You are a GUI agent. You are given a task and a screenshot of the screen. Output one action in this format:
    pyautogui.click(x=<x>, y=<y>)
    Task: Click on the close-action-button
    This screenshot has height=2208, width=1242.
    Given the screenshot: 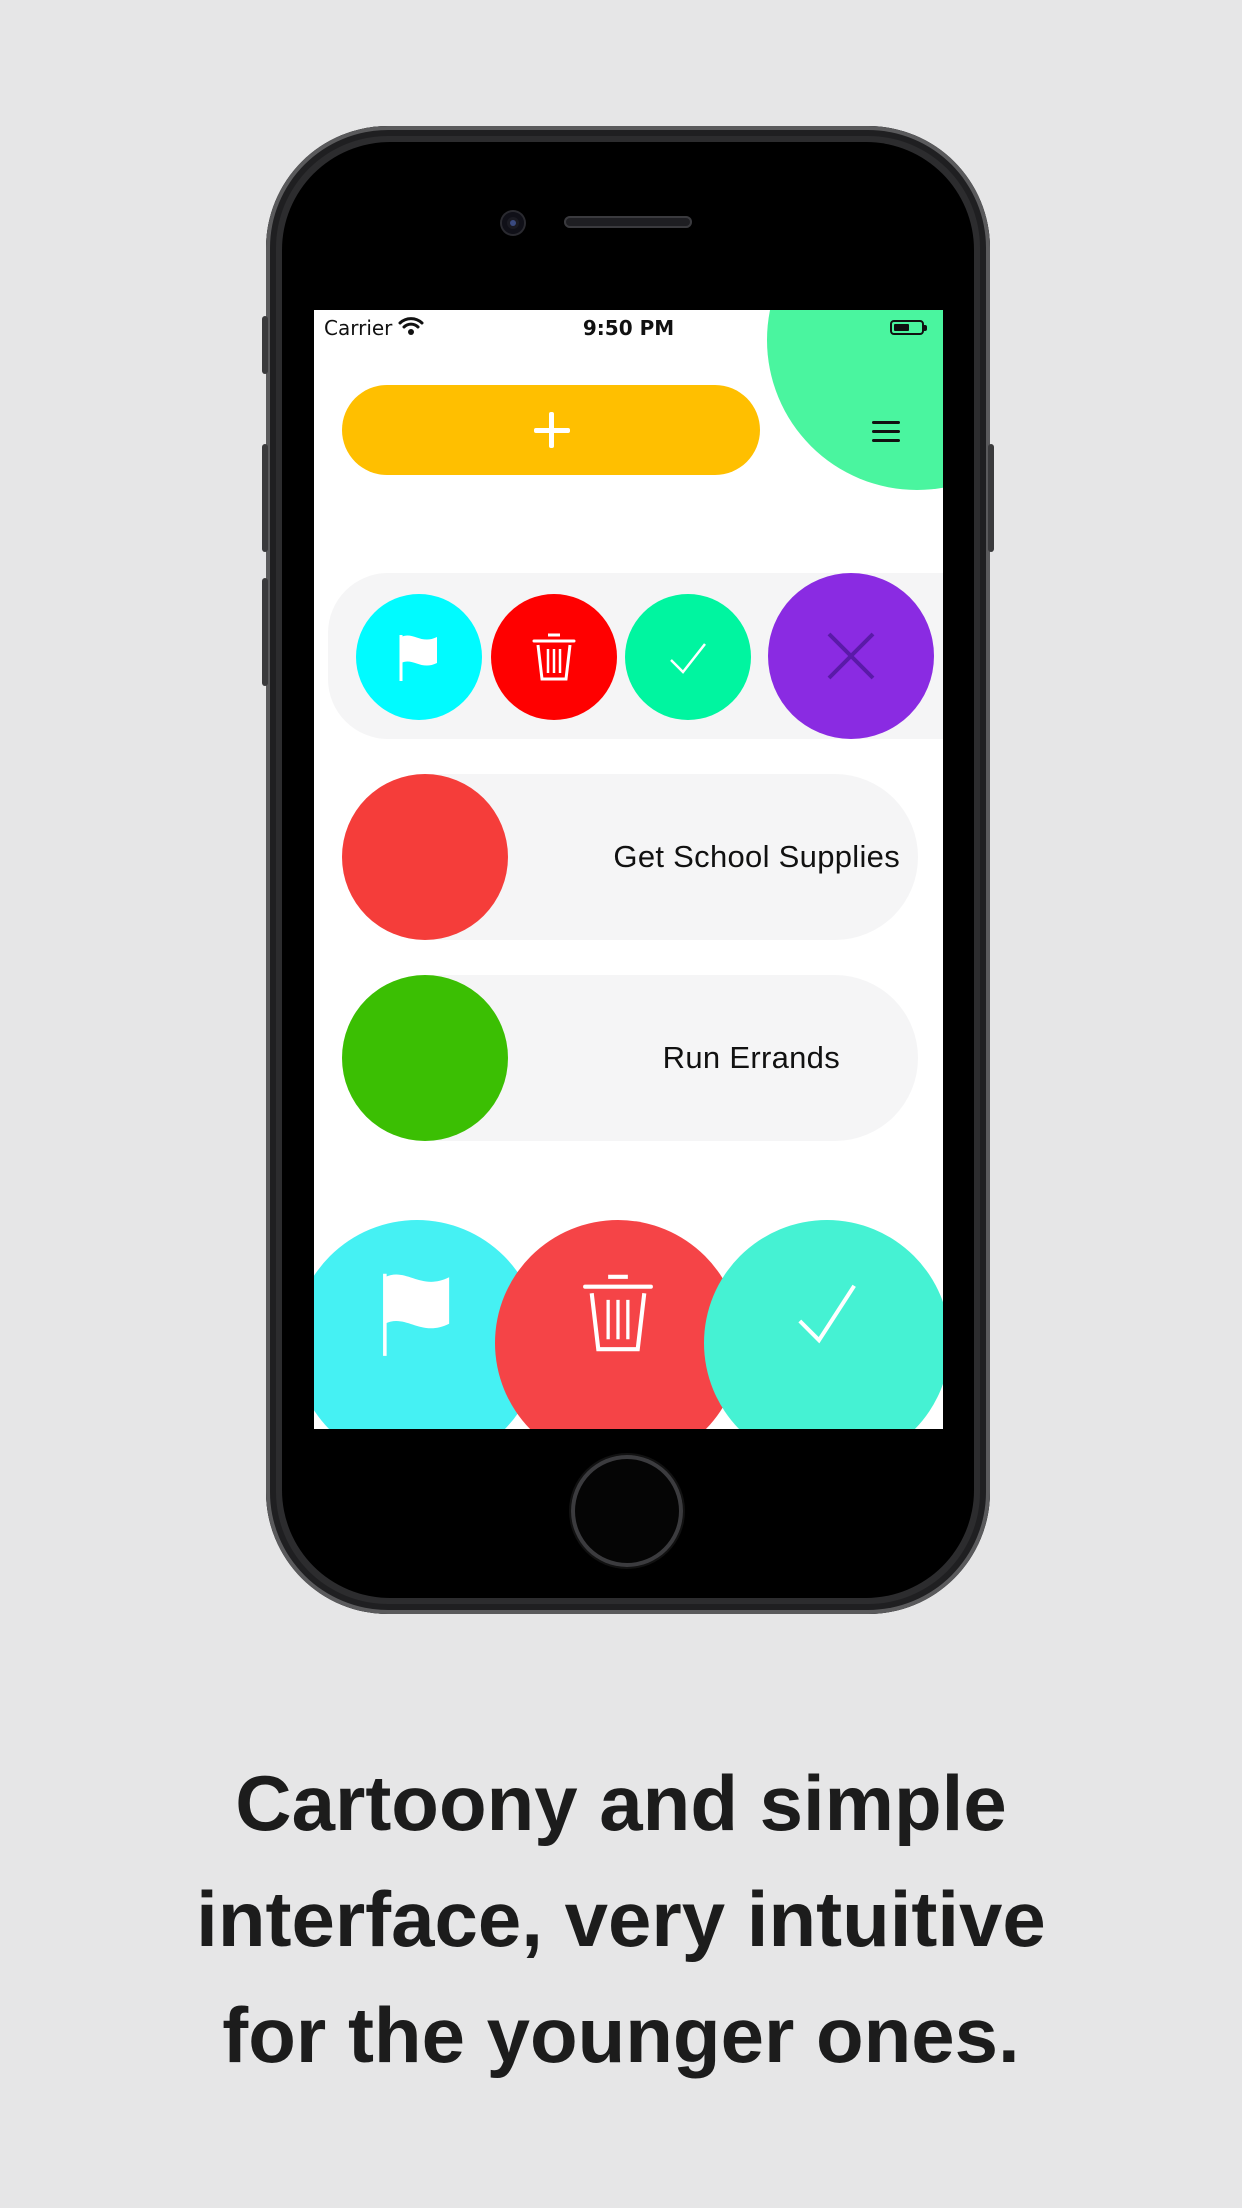 What is the action you would take?
    pyautogui.click(x=851, y=656)
    